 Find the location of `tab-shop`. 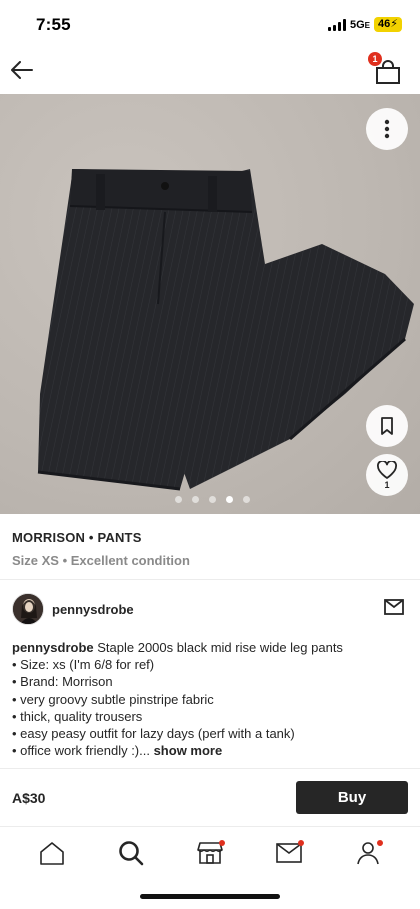

tab-shop is located at coordinates (210, 853).